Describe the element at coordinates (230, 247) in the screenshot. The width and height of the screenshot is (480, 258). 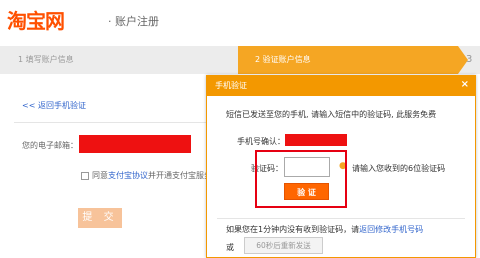
I see `or-label: 或` at that location.